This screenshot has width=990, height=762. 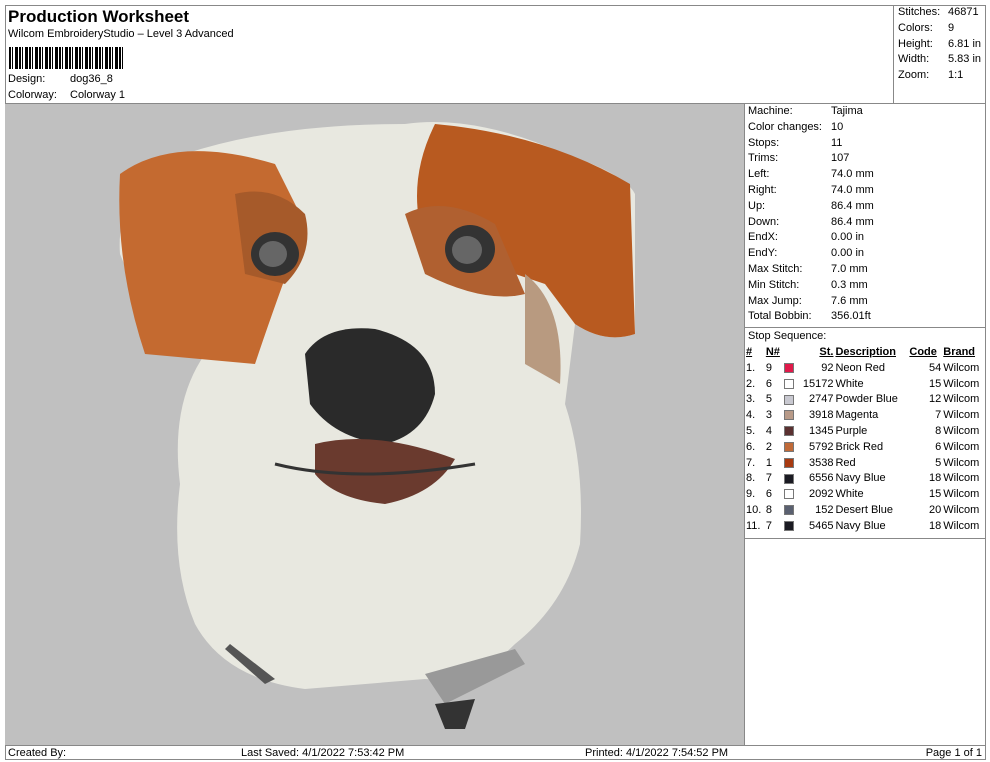 What do you see at coordinates (847, 111) in the screenshot?
I see `info-value: Tajima` at bounding box center [847, 111].